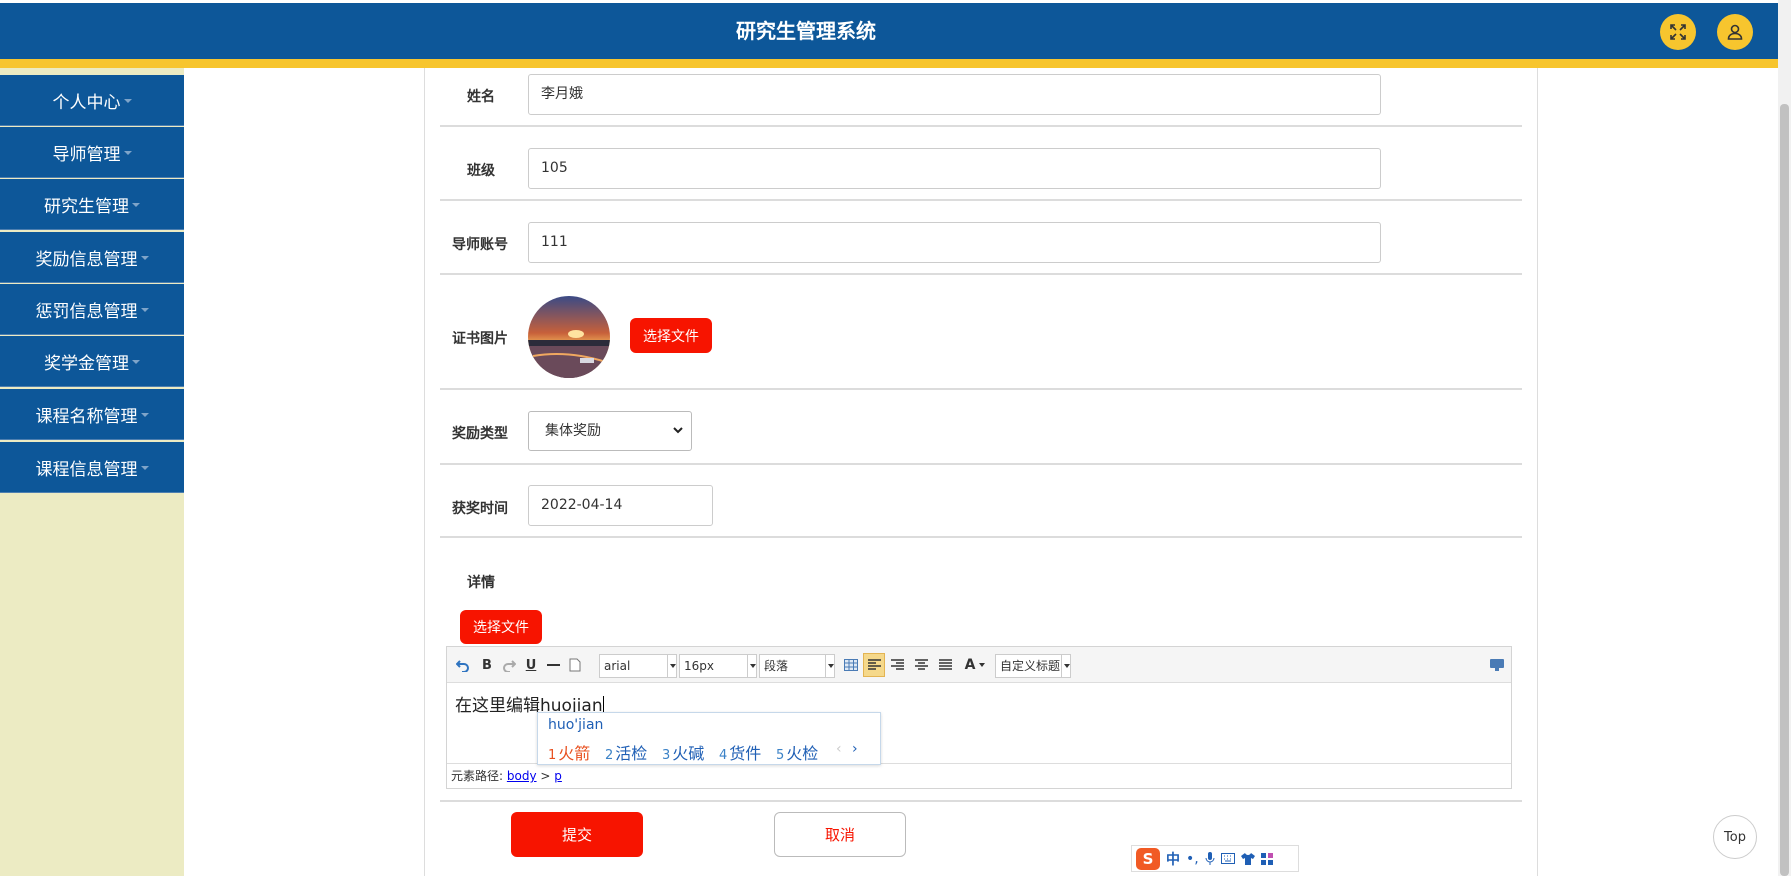 This screenshot has width=1791, height=876. Describe the element at coordinates (954, 168) in the screenshot. I see `class-input: 105` at that location.